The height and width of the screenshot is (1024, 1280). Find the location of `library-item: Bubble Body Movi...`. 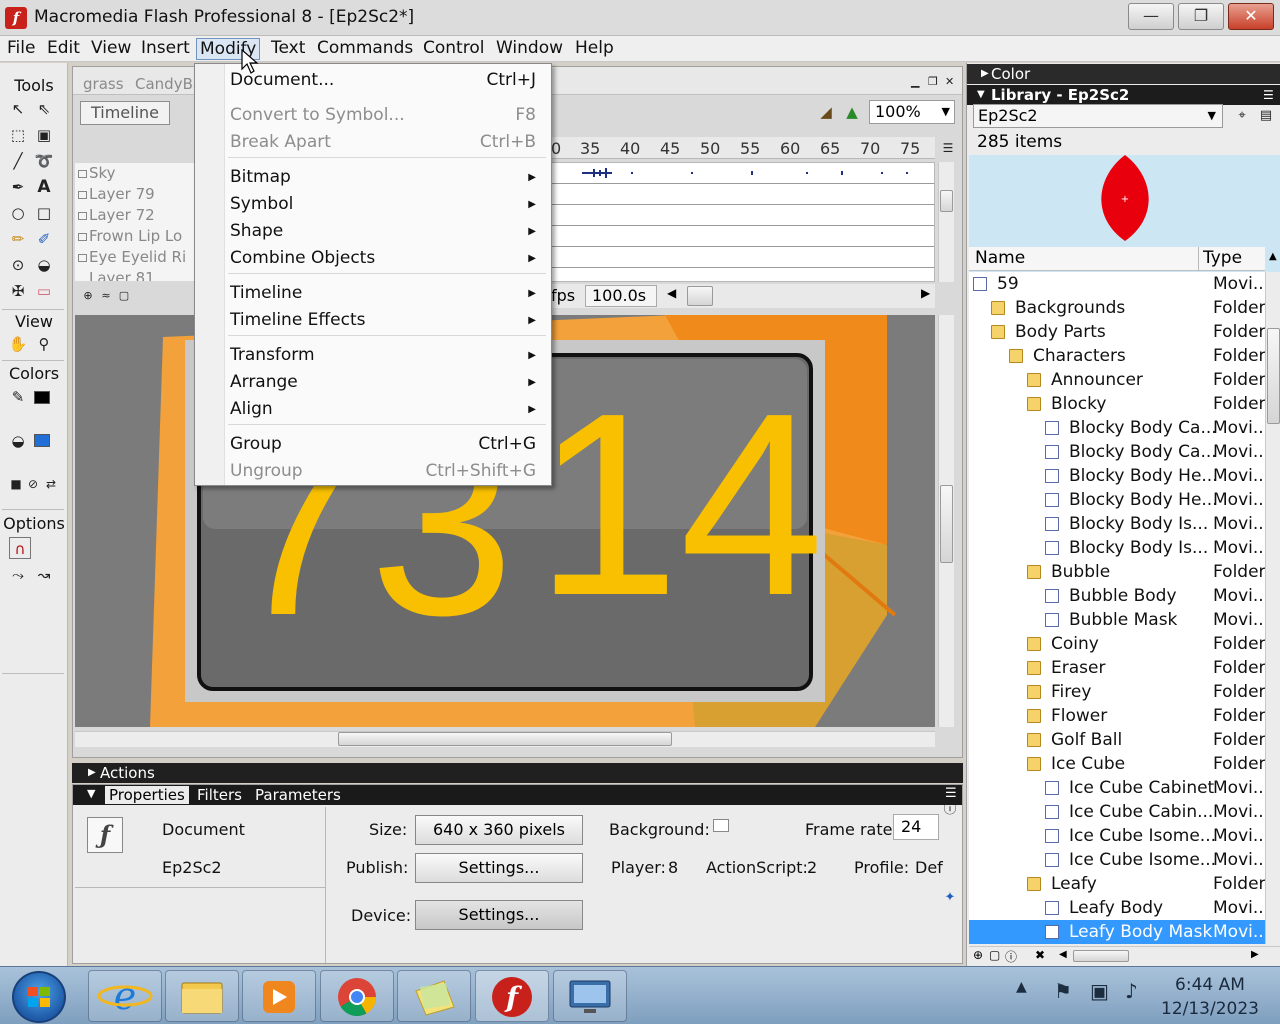

library-item: Bubble Body Movi... is located at coordinates (1117, 596).